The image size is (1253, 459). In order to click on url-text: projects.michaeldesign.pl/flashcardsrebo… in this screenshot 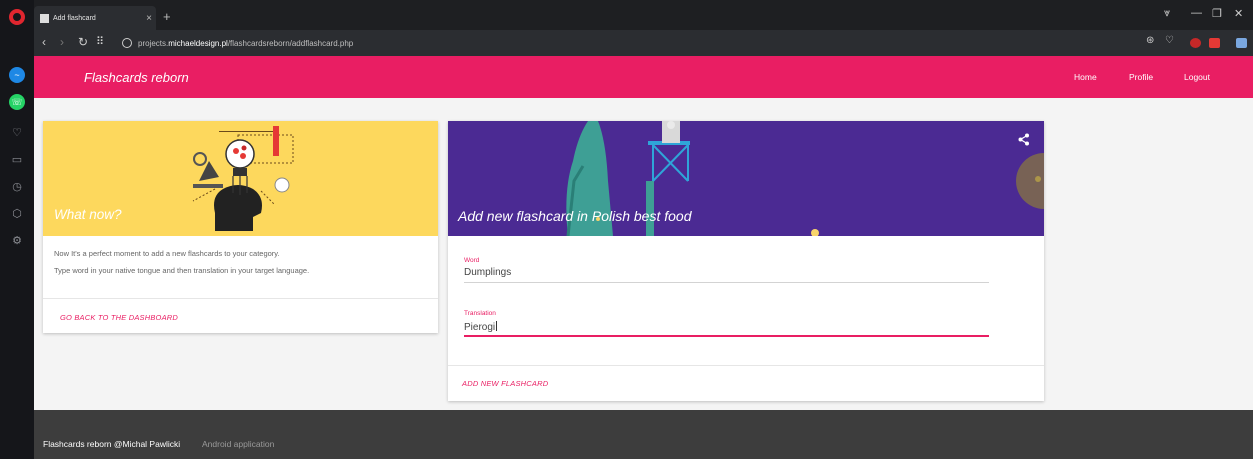, I will do `click(245, 43)`.